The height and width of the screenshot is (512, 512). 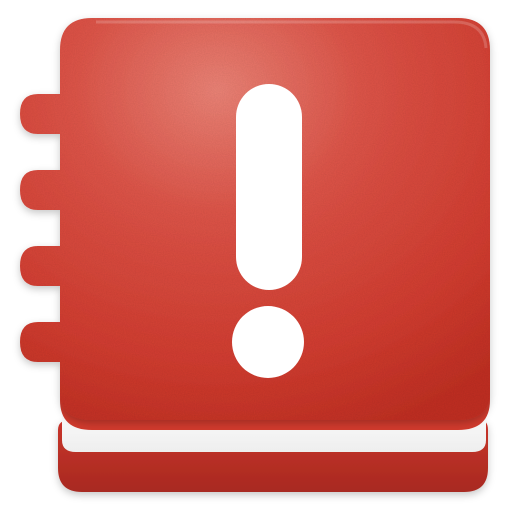 I want to click on exclamation-dot, so click(x=268, y=342).